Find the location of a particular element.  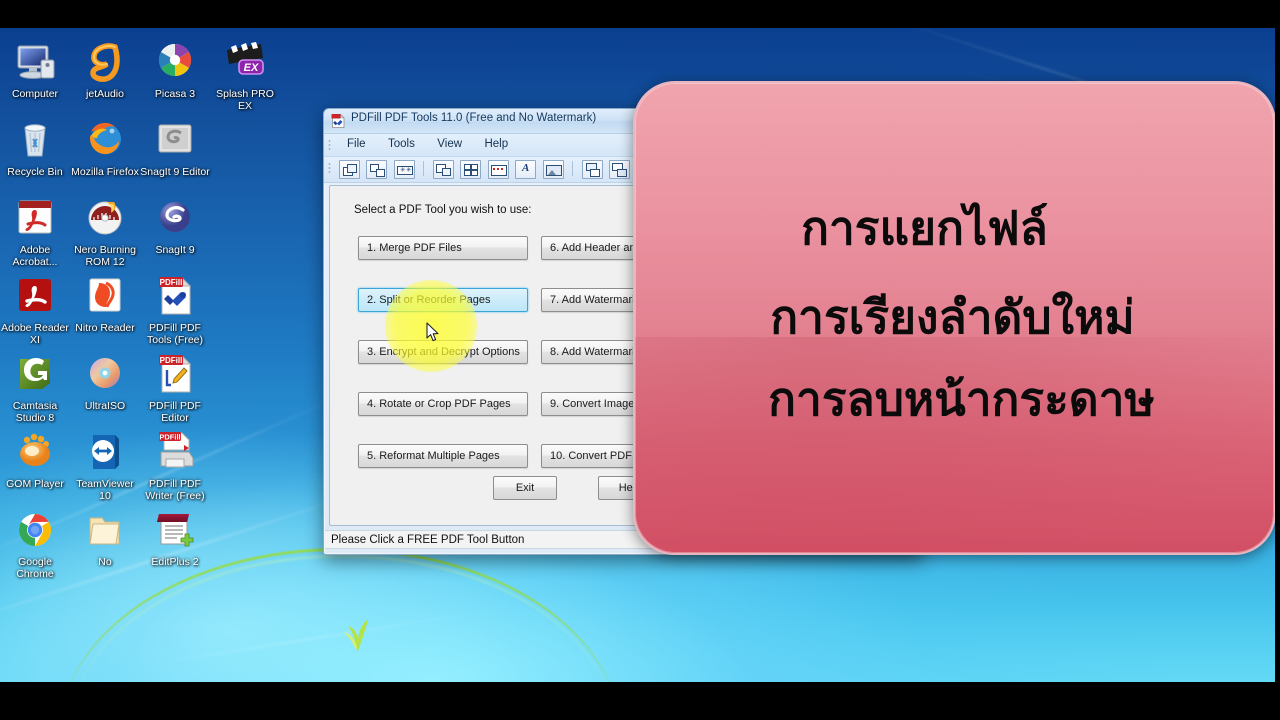

desktop-icon-pdfill-tools: PDFill PDFill PDF Tools (Free) is located at coordinates (175, 309).